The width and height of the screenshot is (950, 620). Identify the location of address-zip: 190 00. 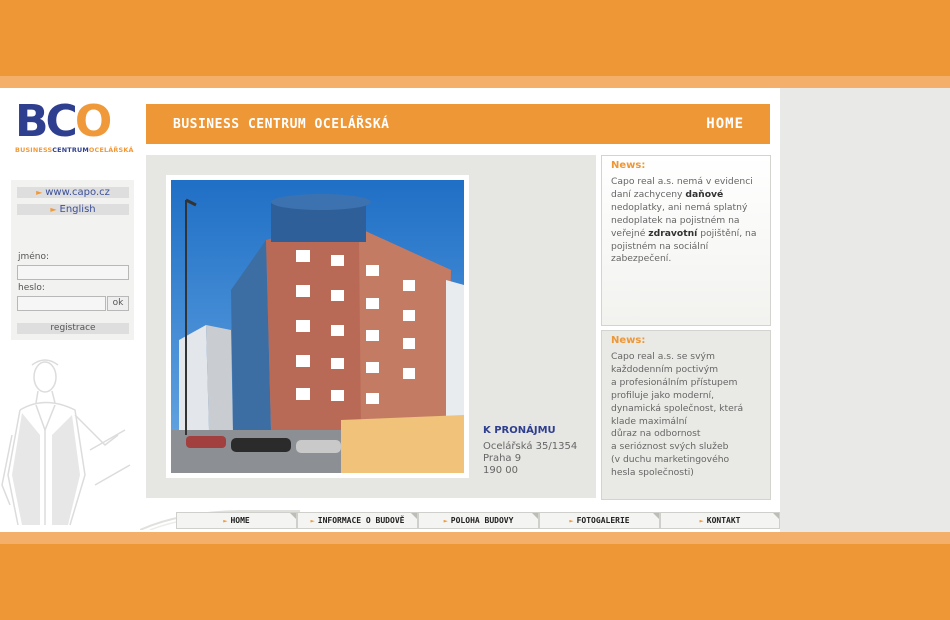
(500, 470).